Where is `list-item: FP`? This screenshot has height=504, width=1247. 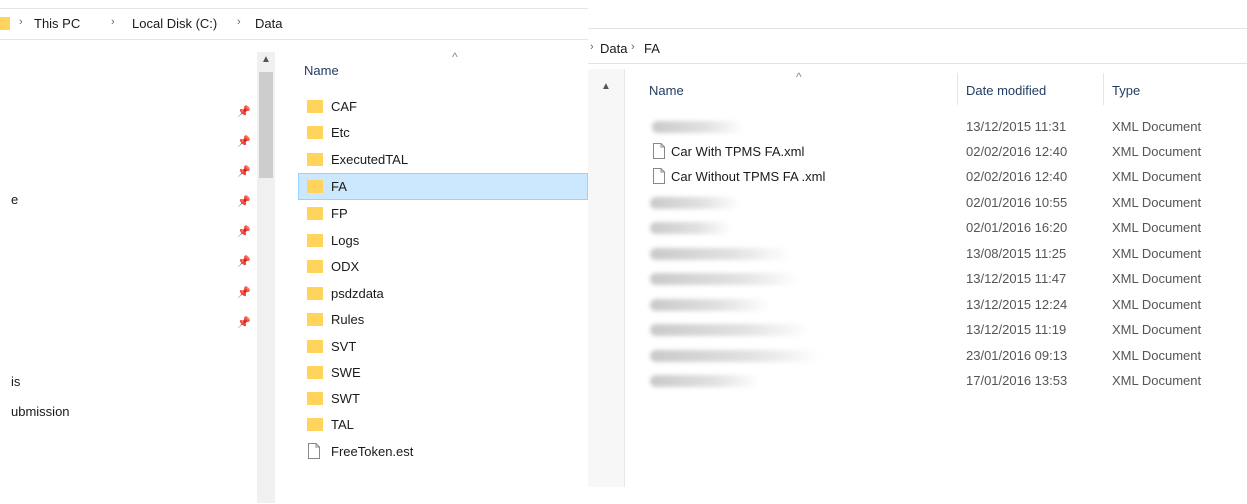
list-item: FP is located at coordinates (443, 213).